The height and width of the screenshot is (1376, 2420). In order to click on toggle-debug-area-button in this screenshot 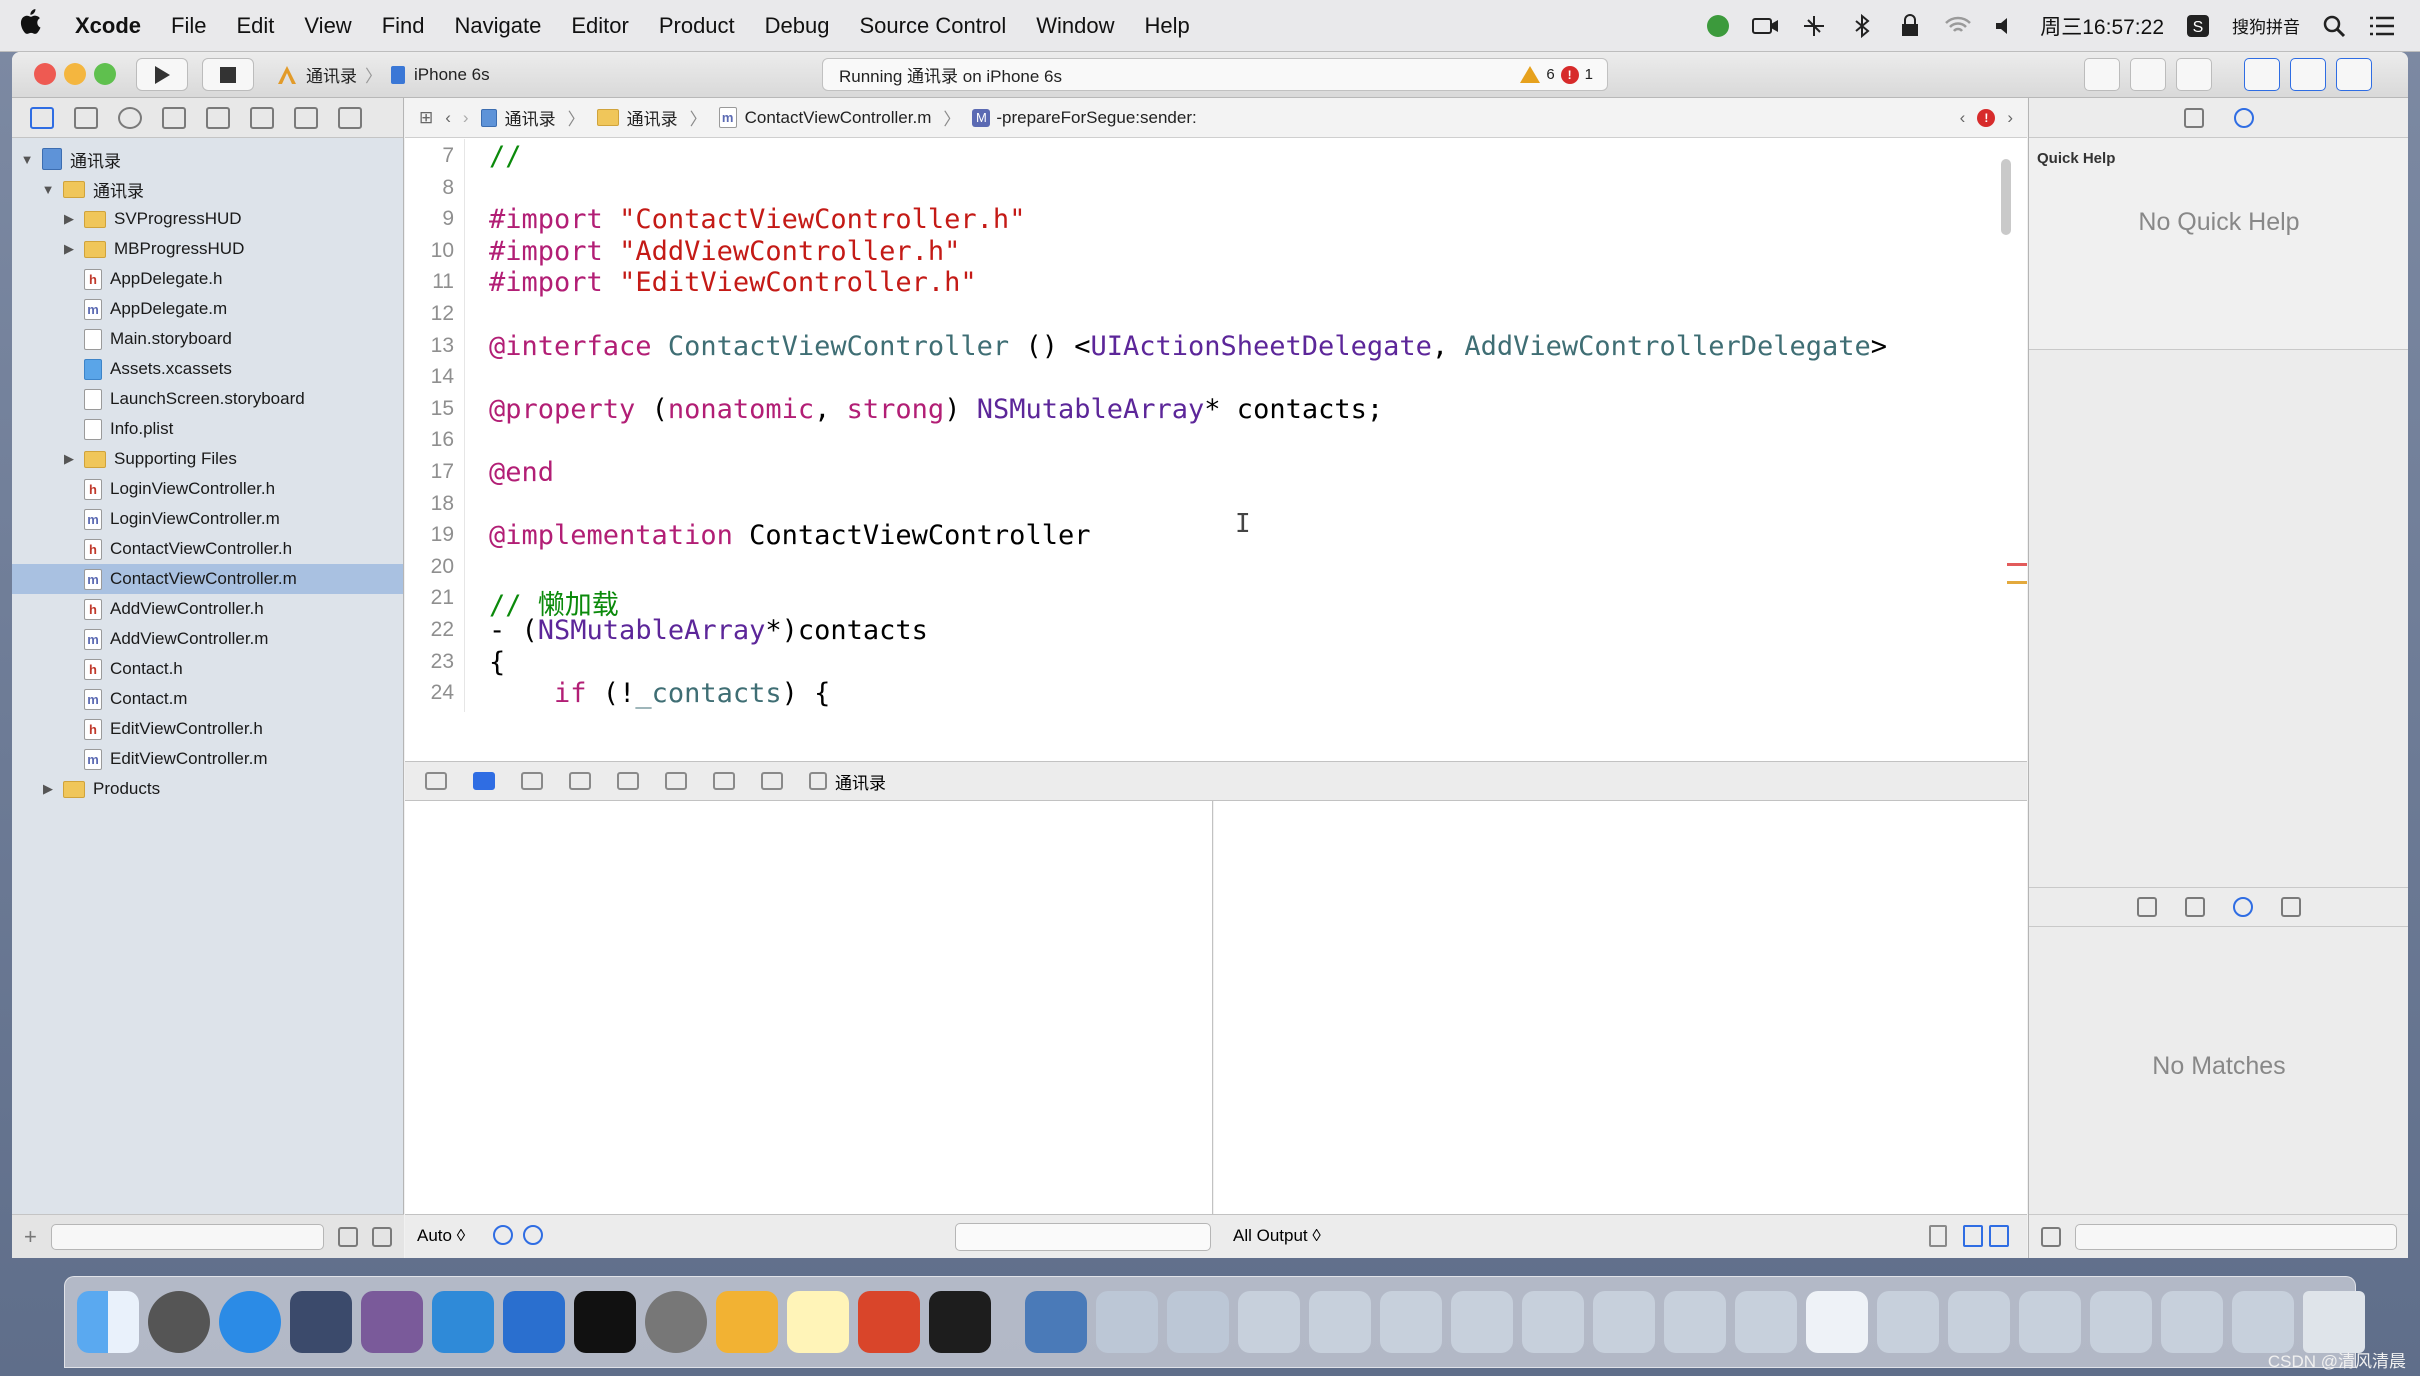, I will do `click(2308, 74)`.